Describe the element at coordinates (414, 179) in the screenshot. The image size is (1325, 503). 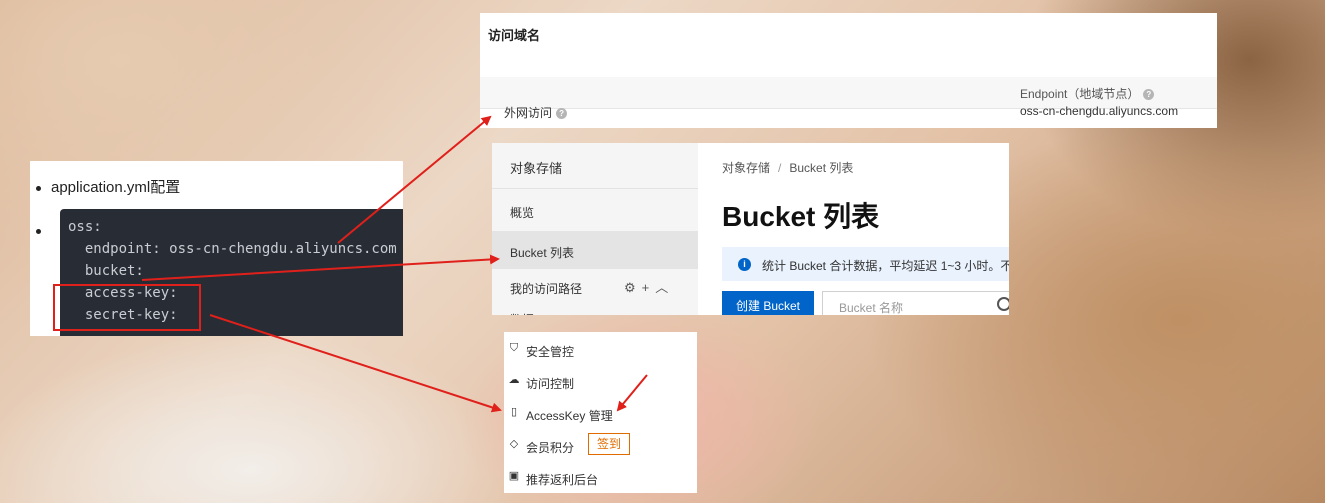
I see `arrow-endpoint` at that location.